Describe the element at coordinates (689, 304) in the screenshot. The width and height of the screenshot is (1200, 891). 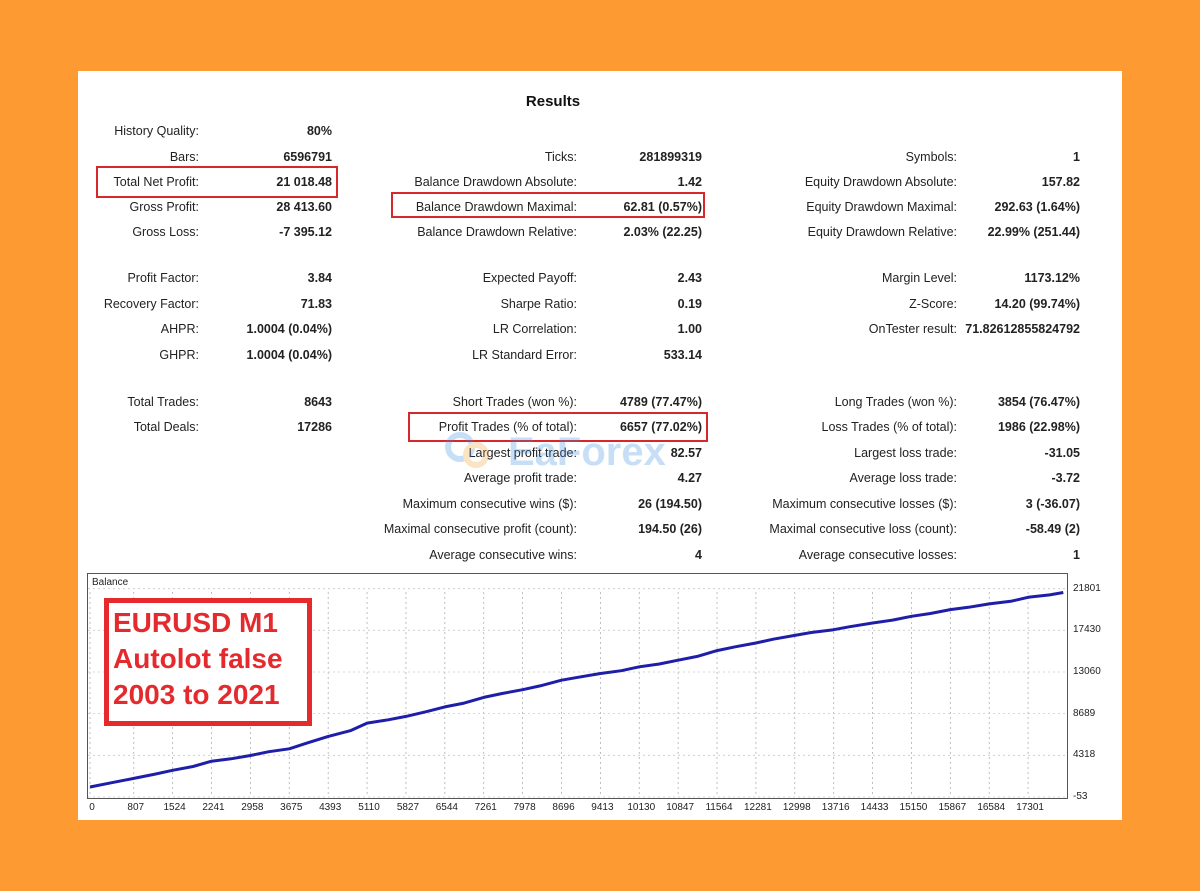
I see `stat-value: 0.19` at that location.